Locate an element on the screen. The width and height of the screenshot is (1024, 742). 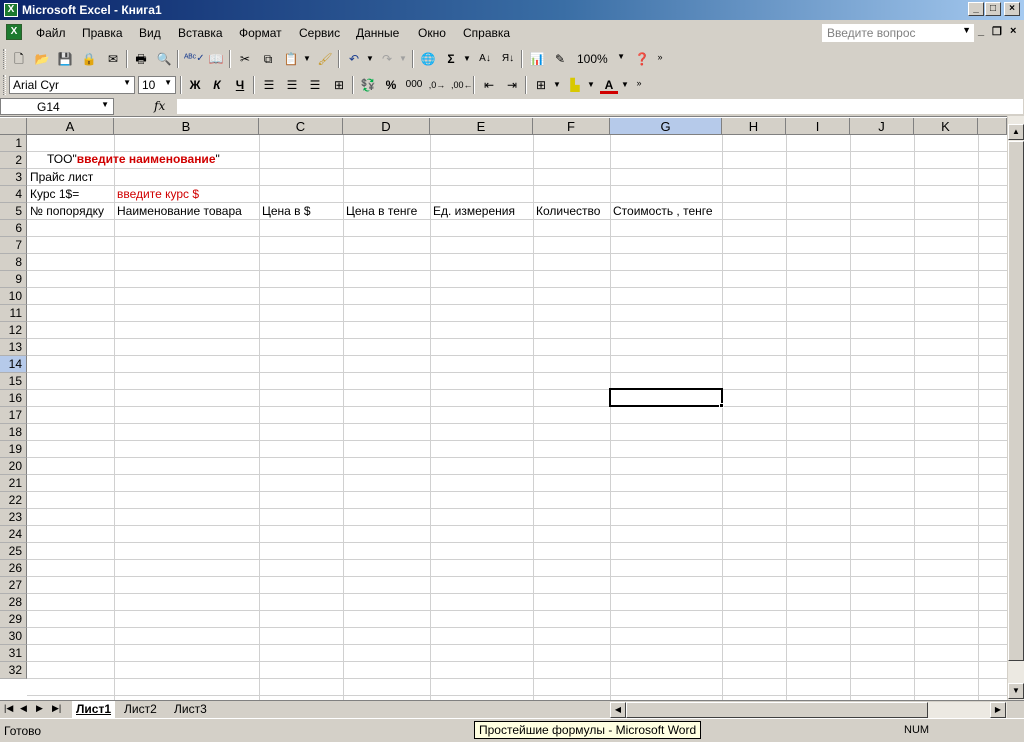
row-header: 11 is located at coordinates (13, 313).